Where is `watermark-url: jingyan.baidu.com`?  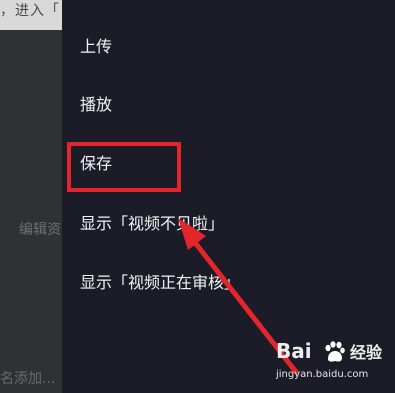 watermark-url: jingyan.baidu.com is located at coordinates (322, 374).